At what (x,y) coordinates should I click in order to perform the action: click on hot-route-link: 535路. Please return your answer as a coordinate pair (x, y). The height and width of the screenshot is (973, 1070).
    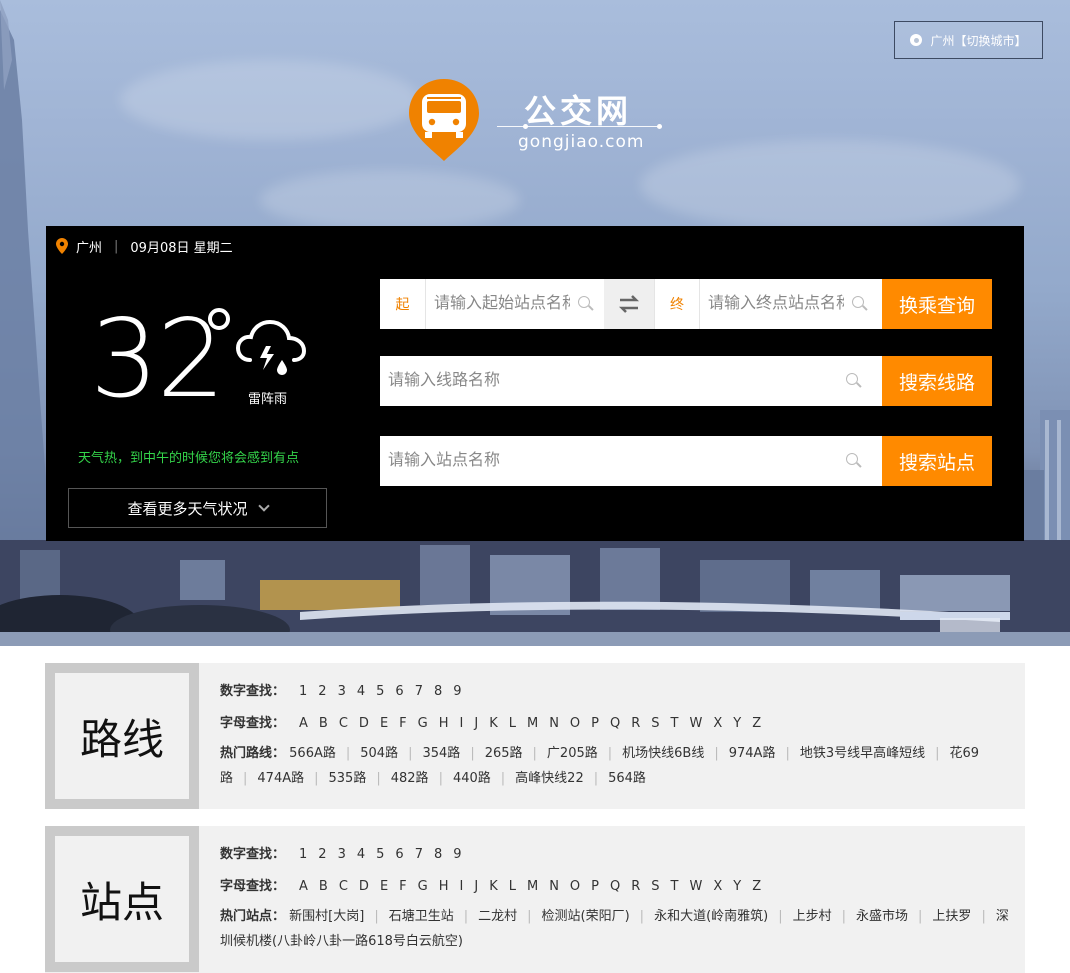
    Looking at the image, I should click on (348, 778).